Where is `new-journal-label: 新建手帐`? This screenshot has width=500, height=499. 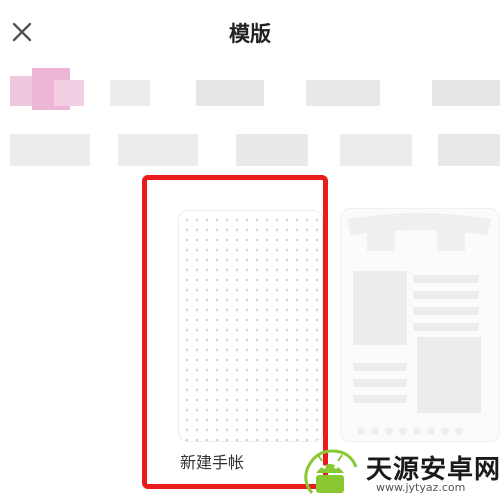
new-journal-label: 新建手帐 is located at coordinates (212, 462).